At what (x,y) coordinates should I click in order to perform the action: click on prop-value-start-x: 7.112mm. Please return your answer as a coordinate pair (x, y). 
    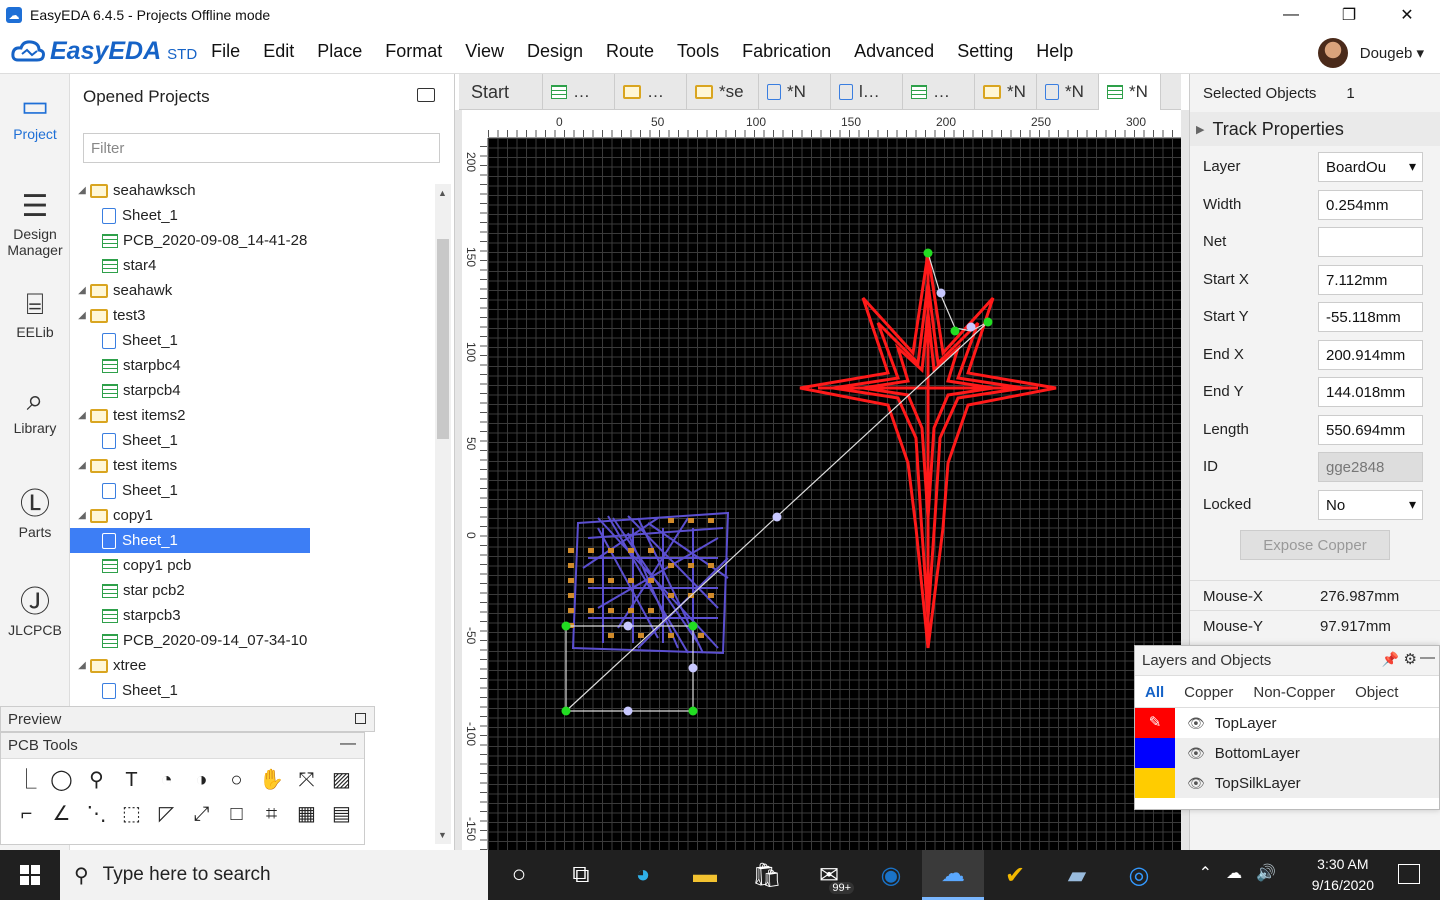
    Looking at the image, I should click on (1370, 279).